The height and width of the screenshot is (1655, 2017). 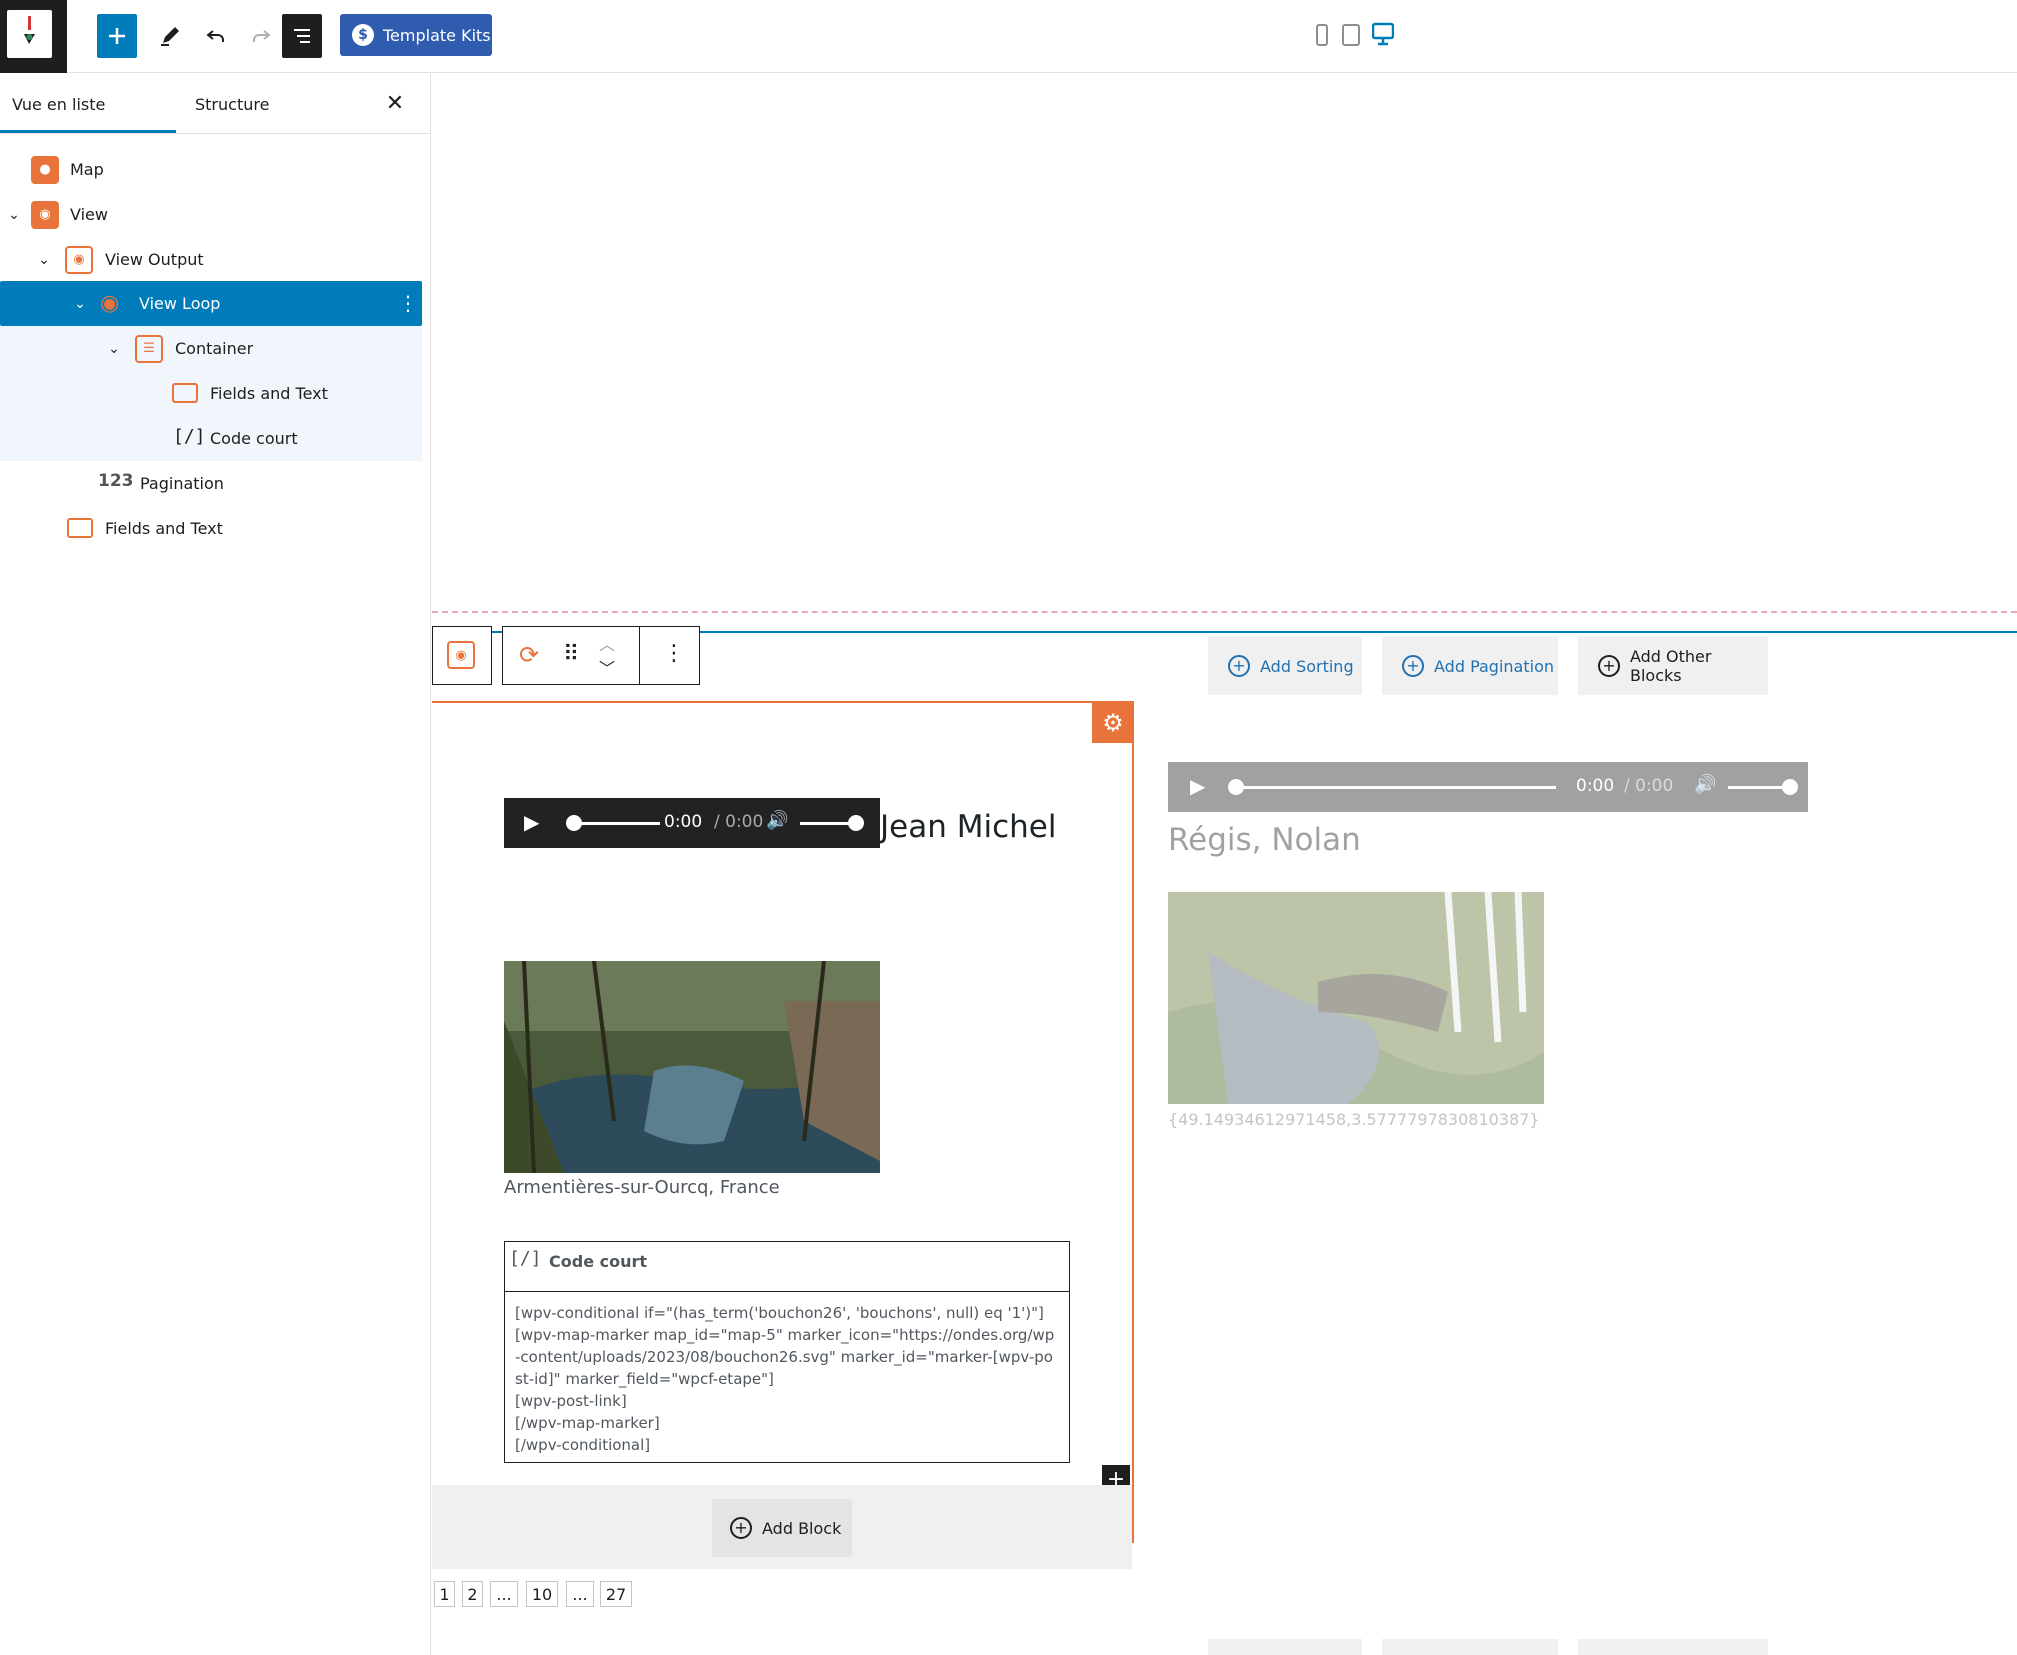 What do you see at coordinates (571, 654) in the screenshot?
I see `drag-handle-icon: ⠿` at bounding box center [571, 654].